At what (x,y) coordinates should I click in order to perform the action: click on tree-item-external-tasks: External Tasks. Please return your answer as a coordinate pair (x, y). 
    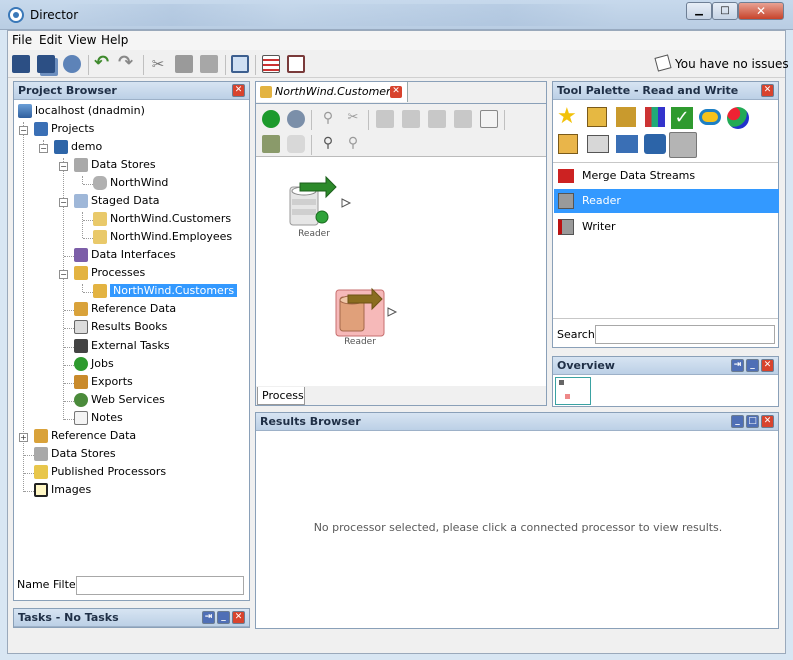
    Looking at the image, I should click on (122, 347).